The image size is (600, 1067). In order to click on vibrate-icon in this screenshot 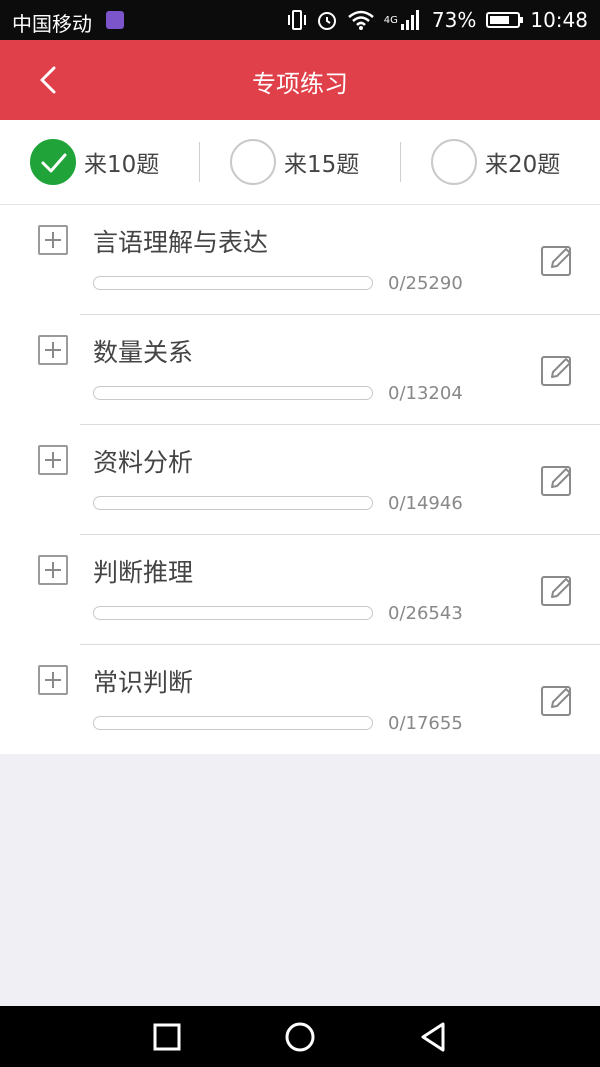, I will do `click(296, 20)`.